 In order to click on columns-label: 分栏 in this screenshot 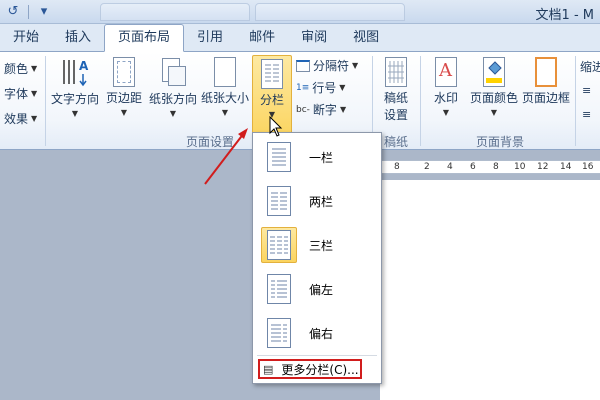, I will do `click(271, 100)`.